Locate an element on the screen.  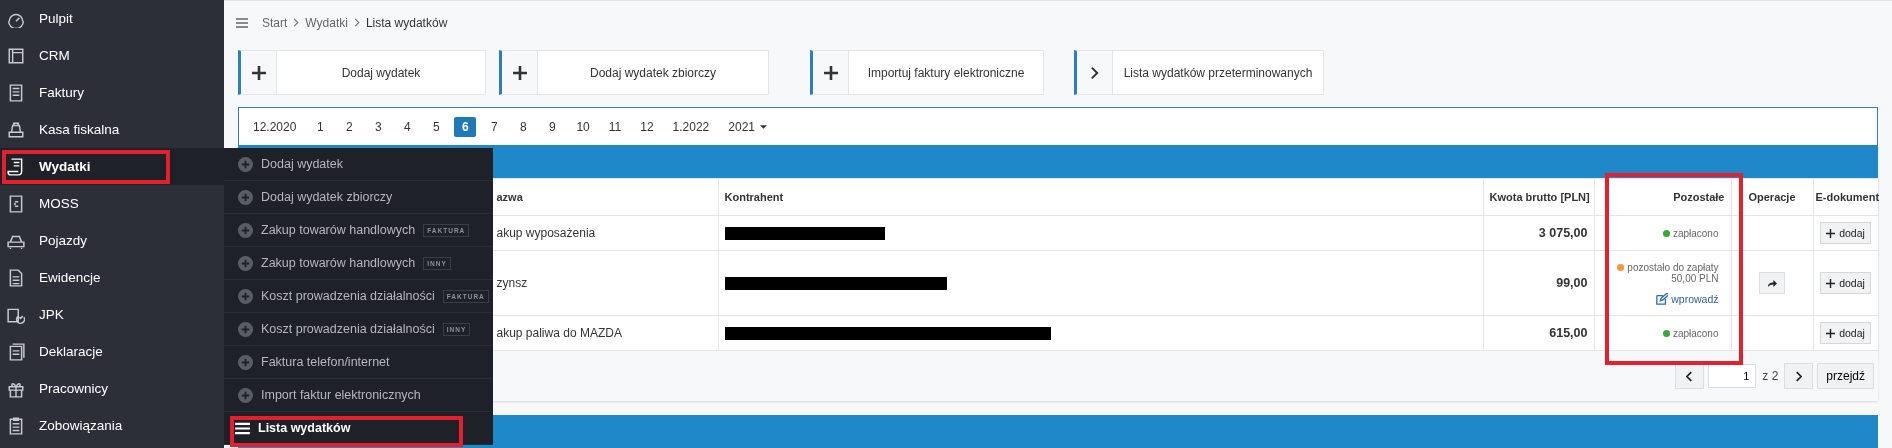
breadcrumb-link: Start is located at coordinates (275, 22).